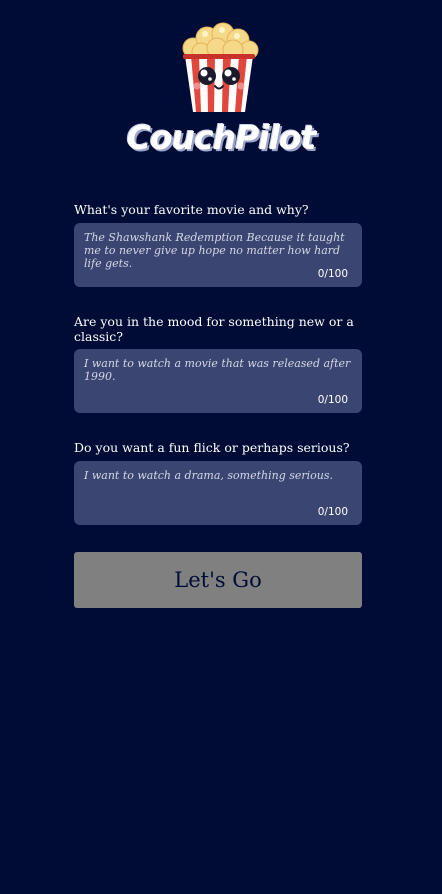 The image size is (442, 894). What do you see at coordinates (221, 137) in the screenshot?
I see `app-title: CouchPilot` at bounding box center [221, 137].